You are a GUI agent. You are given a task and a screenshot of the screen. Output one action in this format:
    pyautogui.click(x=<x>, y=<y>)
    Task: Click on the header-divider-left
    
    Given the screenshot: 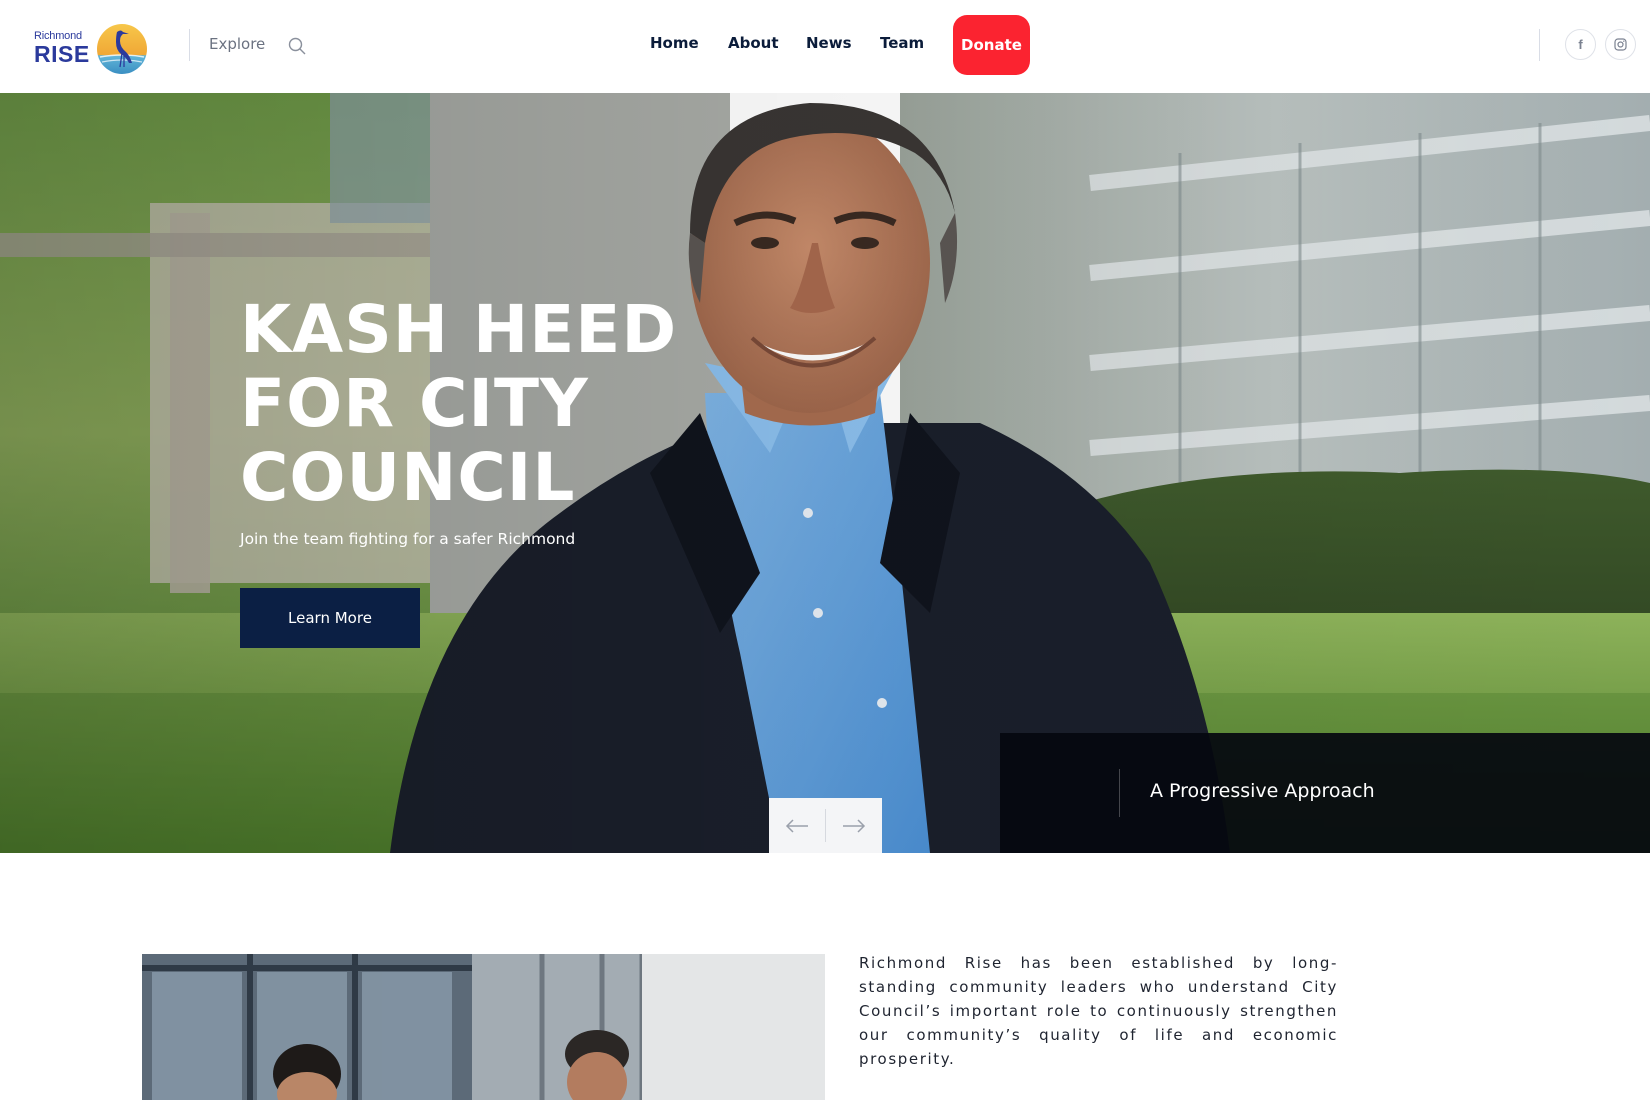 What is the action you would take?
    pyautogui.click(x=189, y=45)
    